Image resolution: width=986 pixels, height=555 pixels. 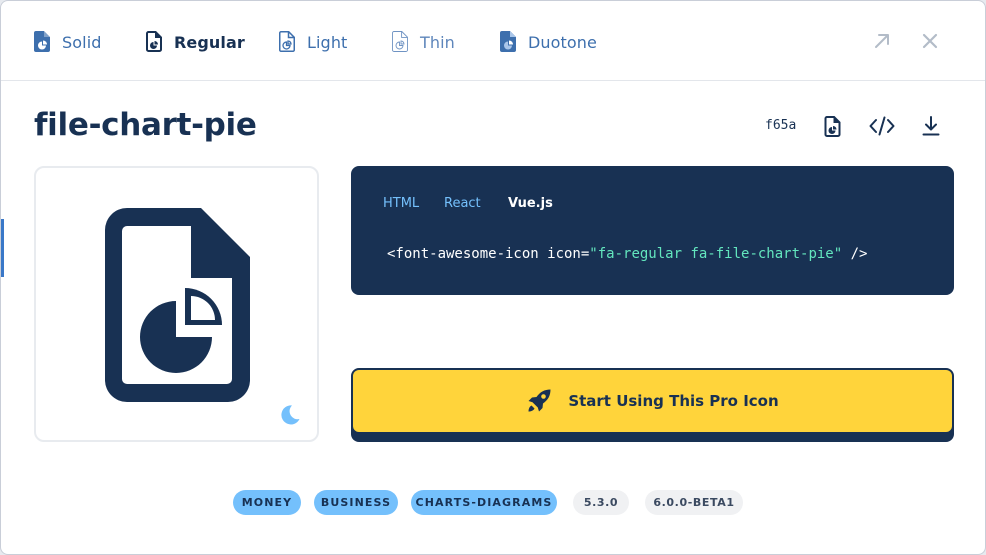 What do you see at coordinates (493, 41) in the screenshot?
I see `style-tabbar: Solid Regular Light Thin Duotone` at bounding box center [493, 41].